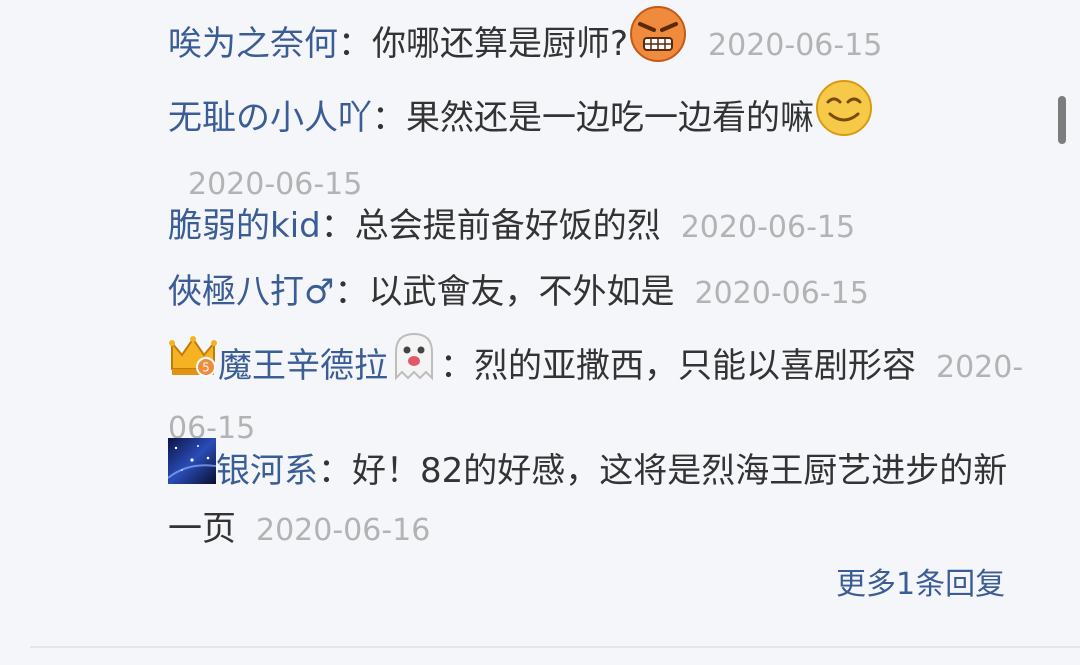  I want to click on reply-item: 唉为之奈何：你哪还算是厨师? 2020-06-15, so click(603, 44).